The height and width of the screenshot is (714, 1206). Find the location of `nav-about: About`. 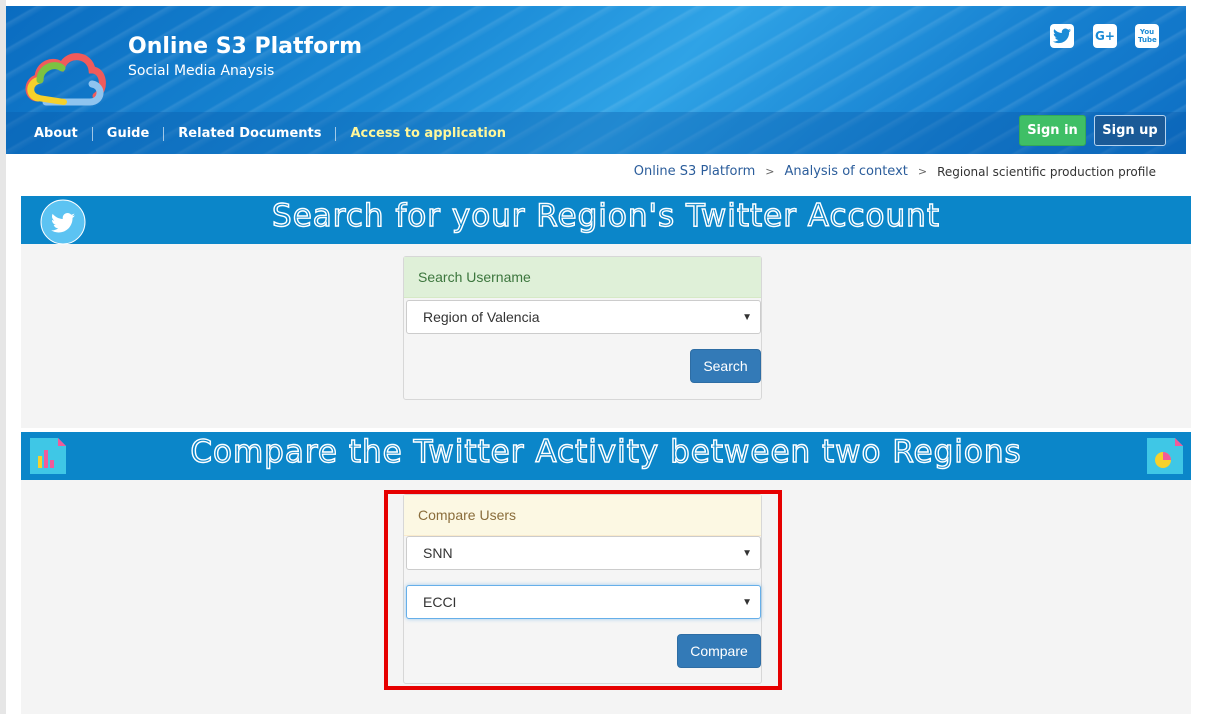

nav-about: About is located at coordinates (63, 133).